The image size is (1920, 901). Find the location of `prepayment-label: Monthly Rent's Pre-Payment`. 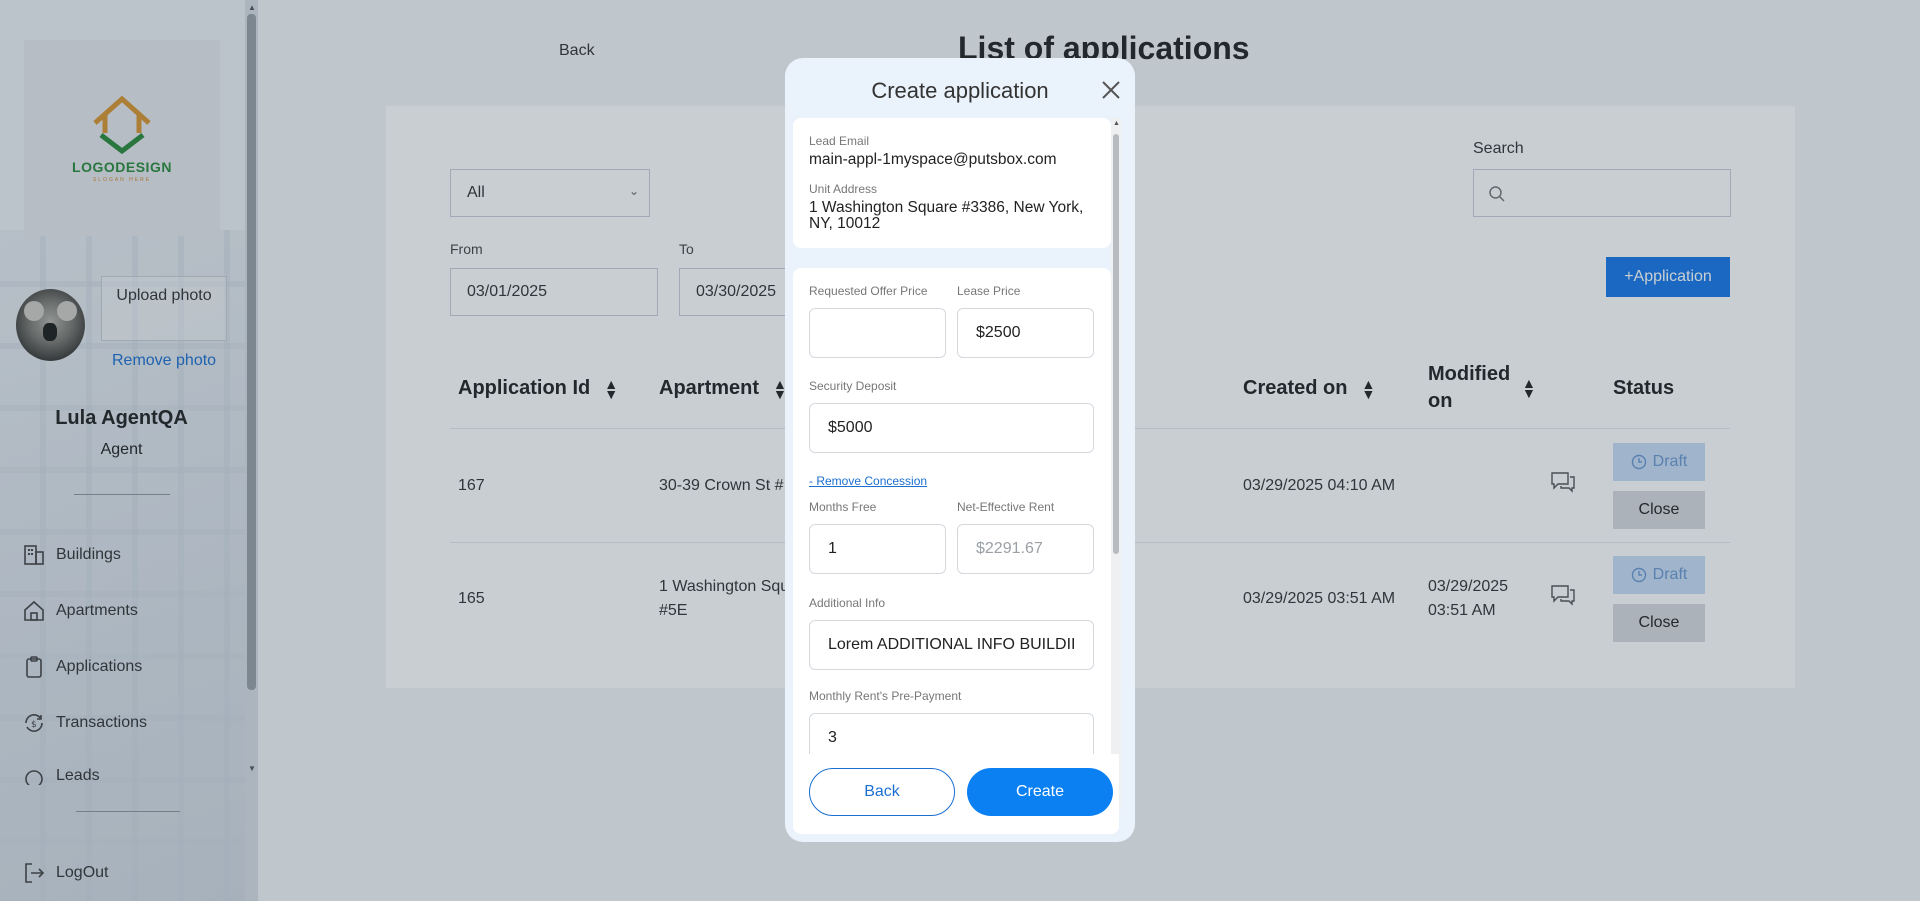

prepayment-label: Monthly Rent's Pre-Payment is located at coordinates (885, 696).